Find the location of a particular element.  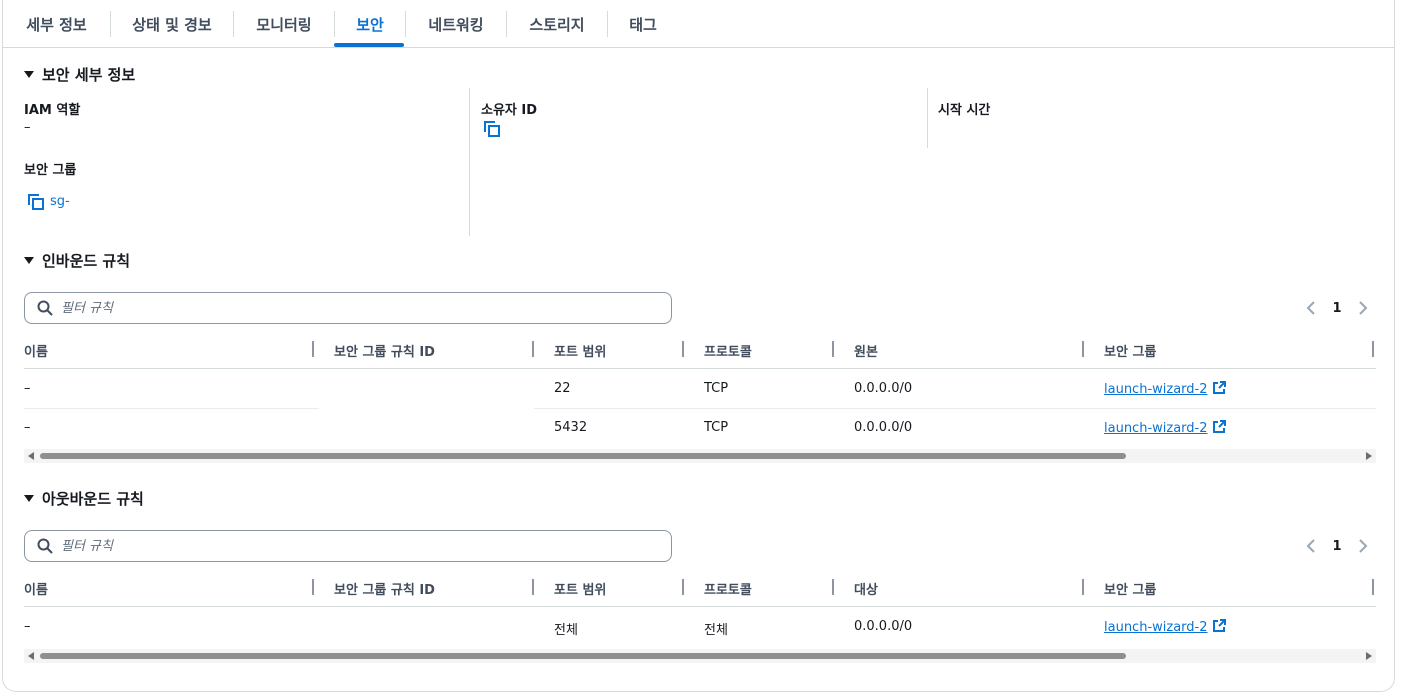

tab-tags: 태그 is located at coordinates (643, 24).